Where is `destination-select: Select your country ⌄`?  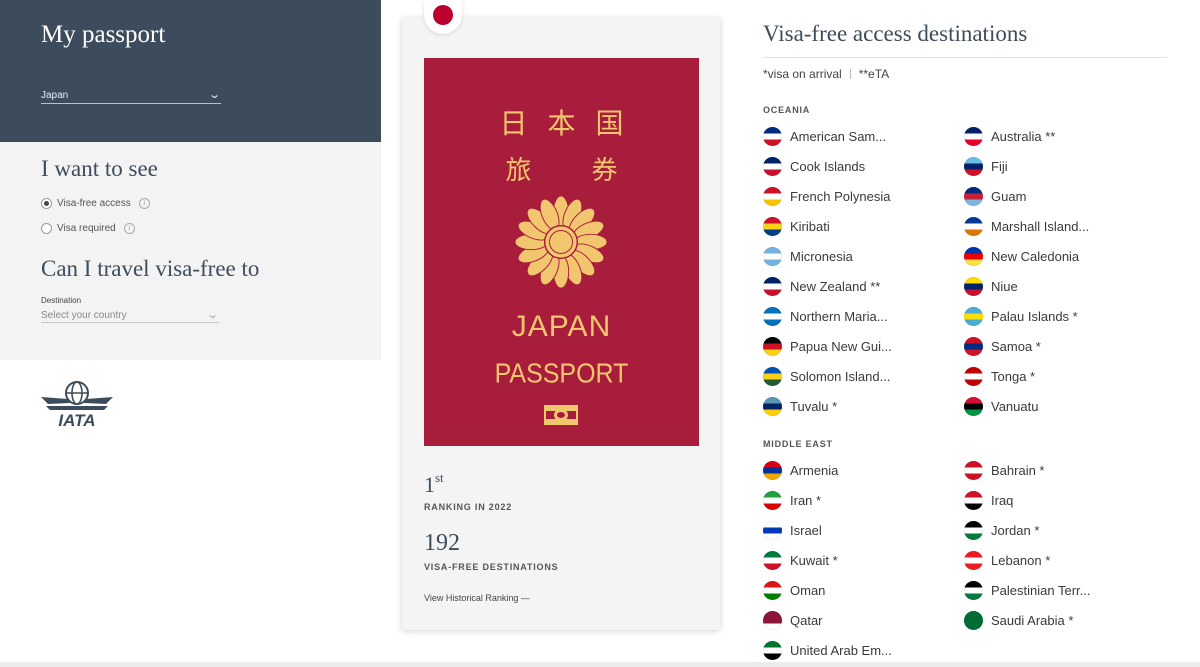 destination-select: Select your country ⌄ is located at coordinates (130, 316).